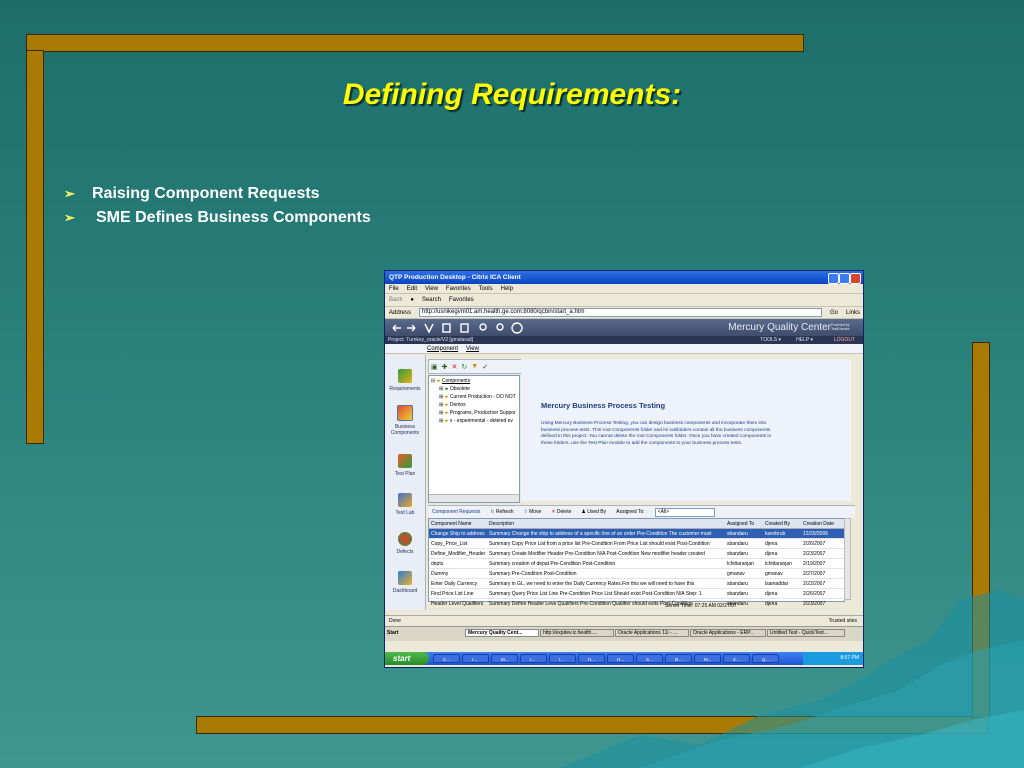  What do you see at coordinates (412, 289) in the screenshot?
I see `menu-edit: Edit` at bounding box center [412, 289].